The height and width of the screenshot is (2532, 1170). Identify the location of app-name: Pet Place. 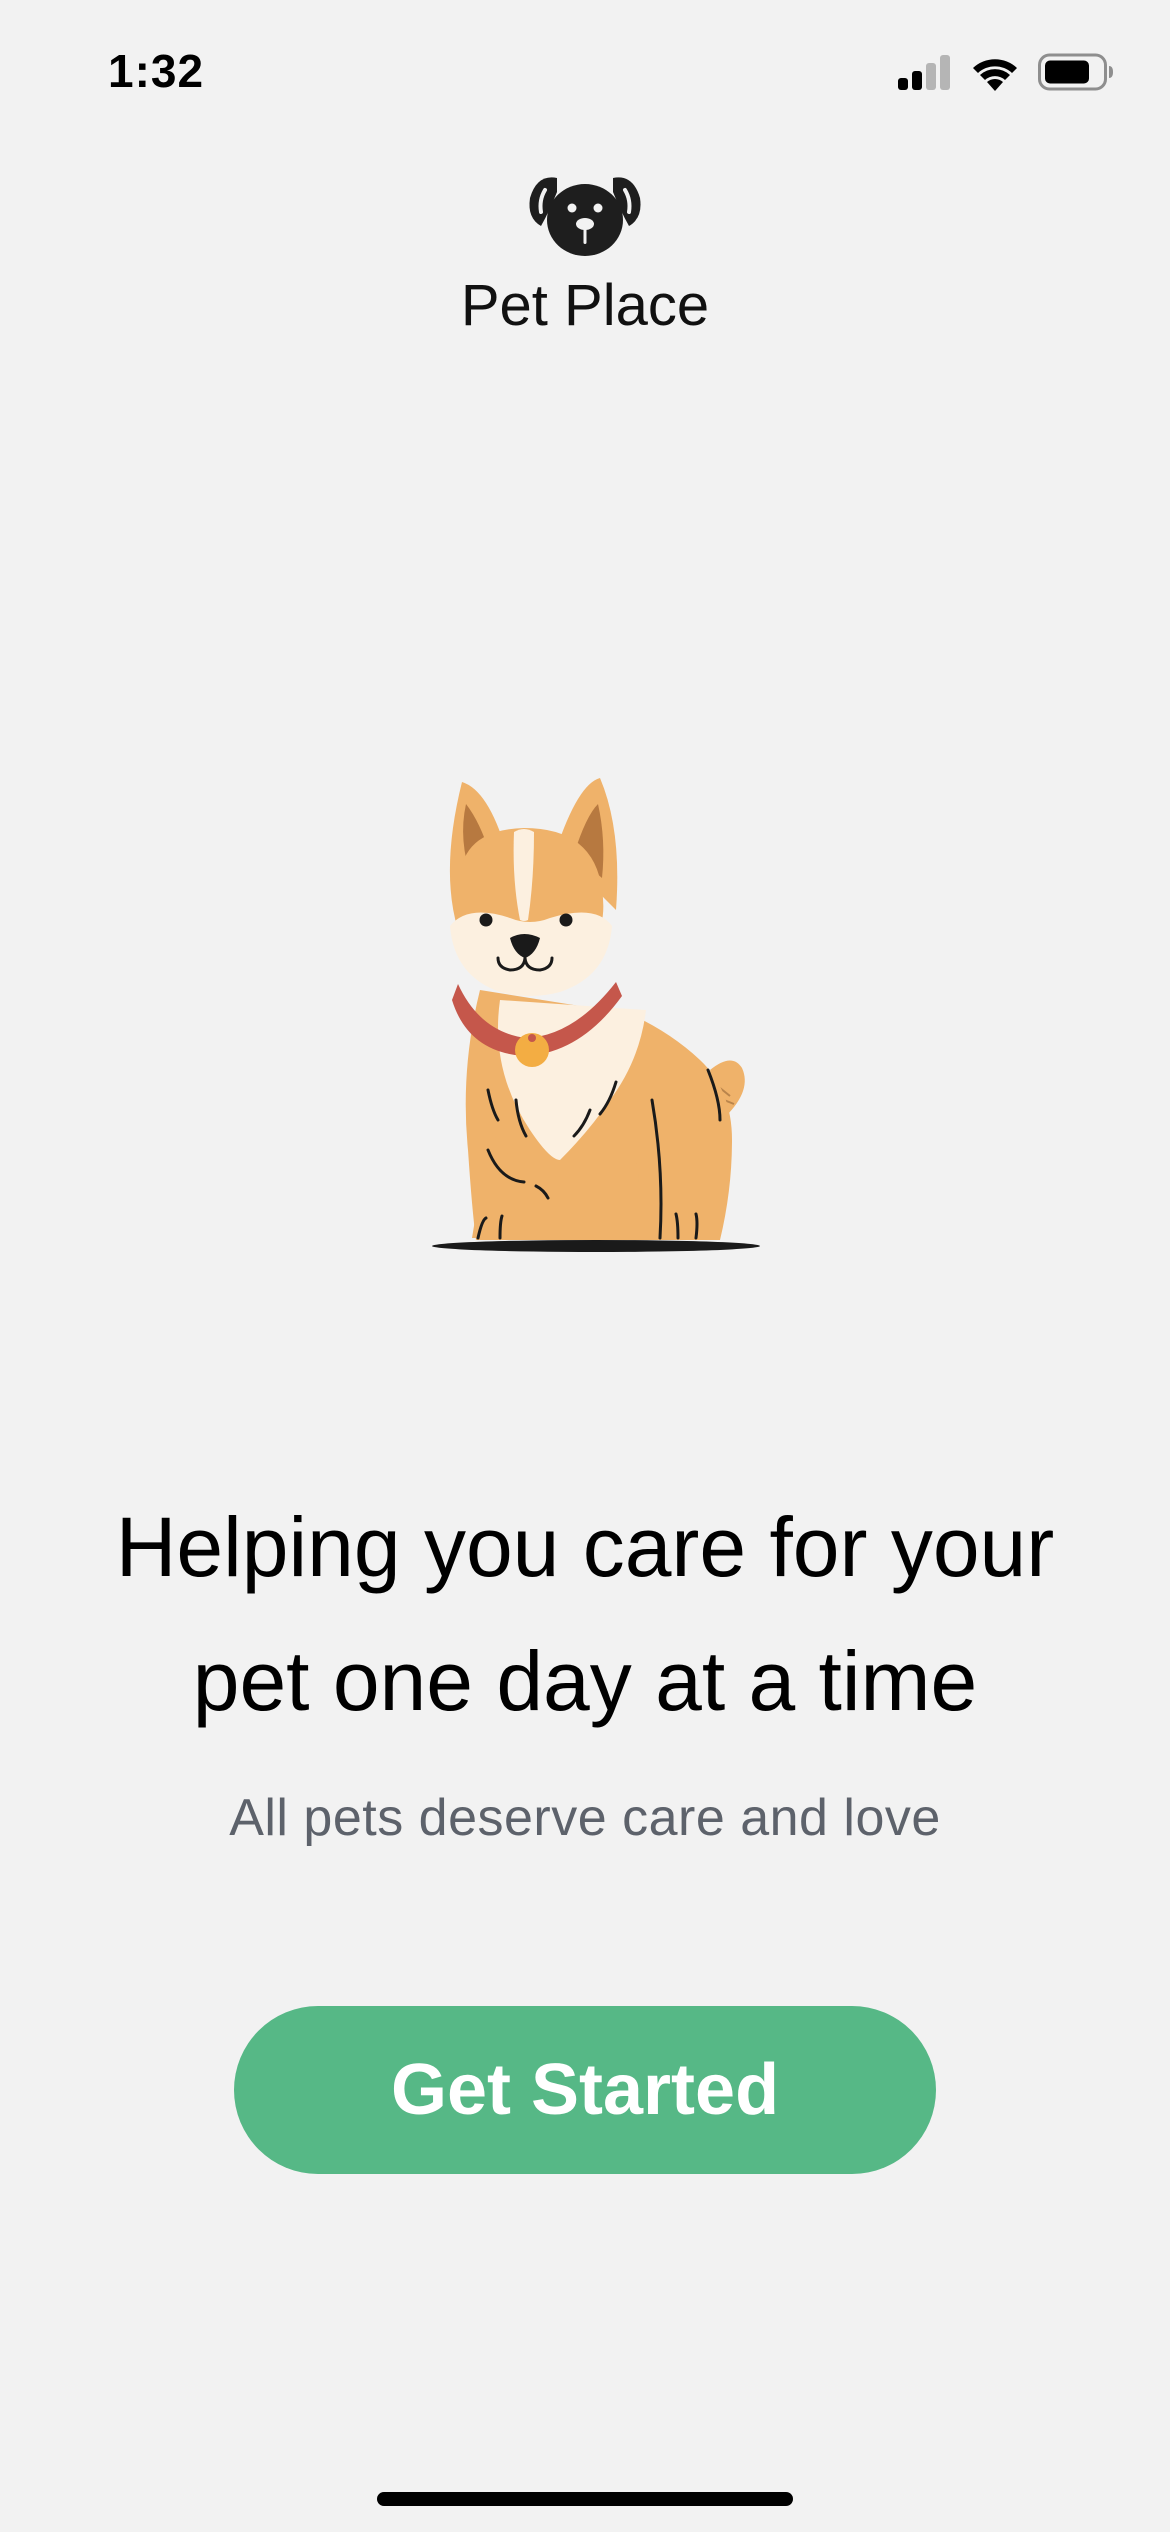
(585, 305).